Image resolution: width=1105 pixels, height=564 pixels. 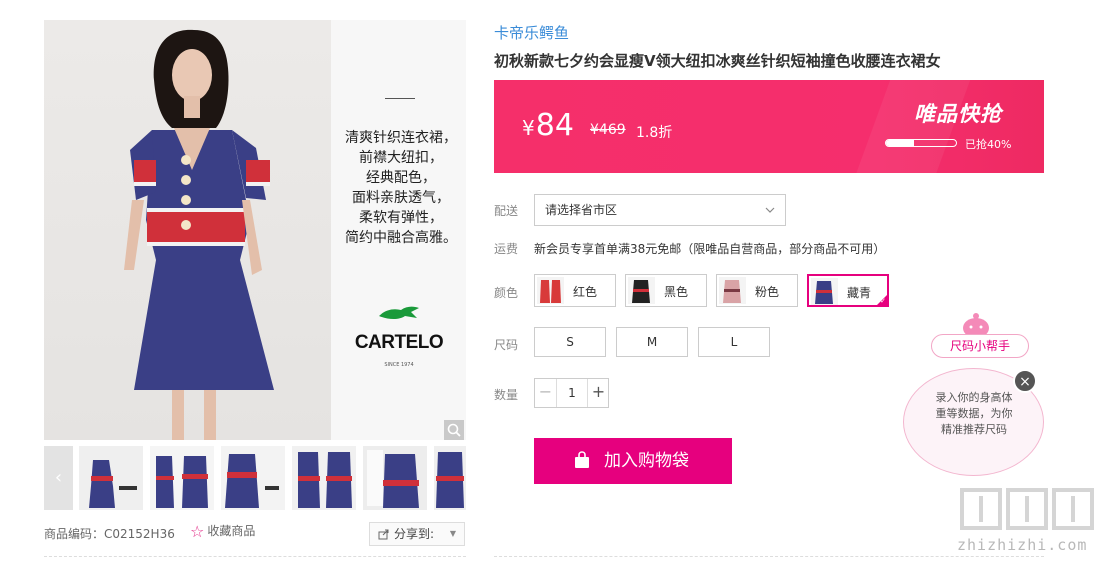 What do you see at coordinates (506, 395) in the screenshot?
I see `quantity-label: 数量` at bounding box center [506, 395].